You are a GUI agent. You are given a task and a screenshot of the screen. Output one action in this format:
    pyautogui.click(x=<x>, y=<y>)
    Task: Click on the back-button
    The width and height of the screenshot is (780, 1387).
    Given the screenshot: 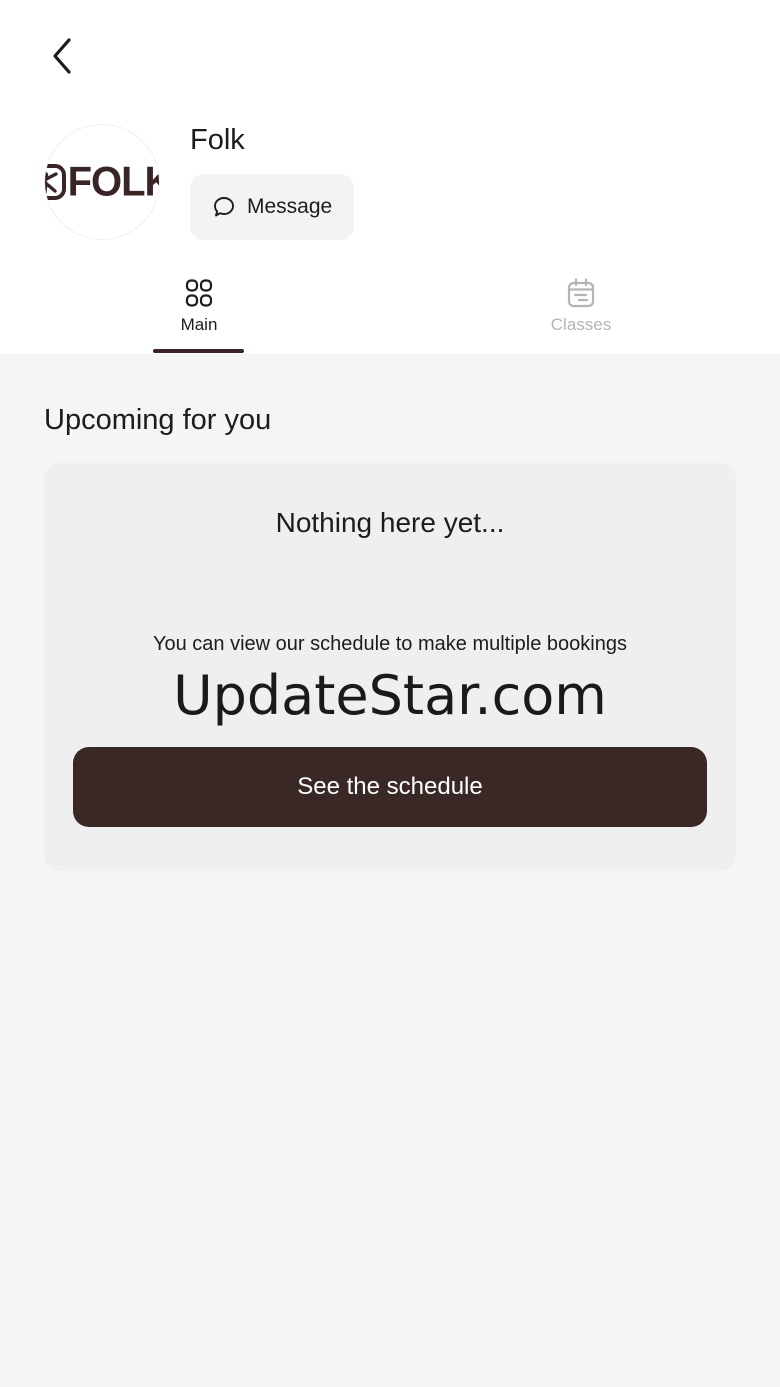 What is the action you would take?
    pyautogui.click(x=62, y=56)
    